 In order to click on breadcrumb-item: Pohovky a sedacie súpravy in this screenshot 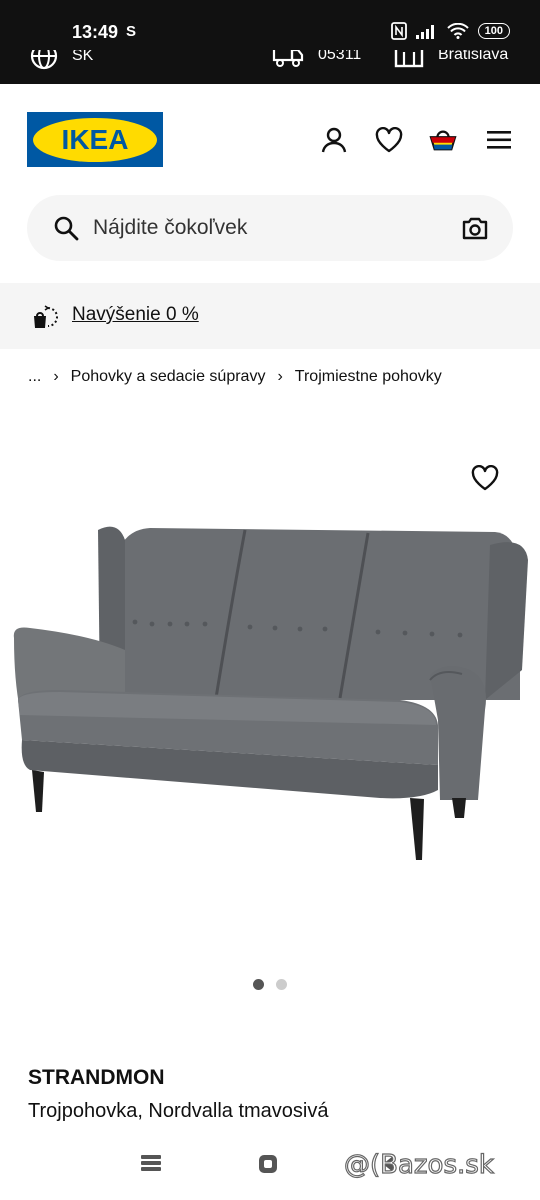, I will do `click(168, 377)`.